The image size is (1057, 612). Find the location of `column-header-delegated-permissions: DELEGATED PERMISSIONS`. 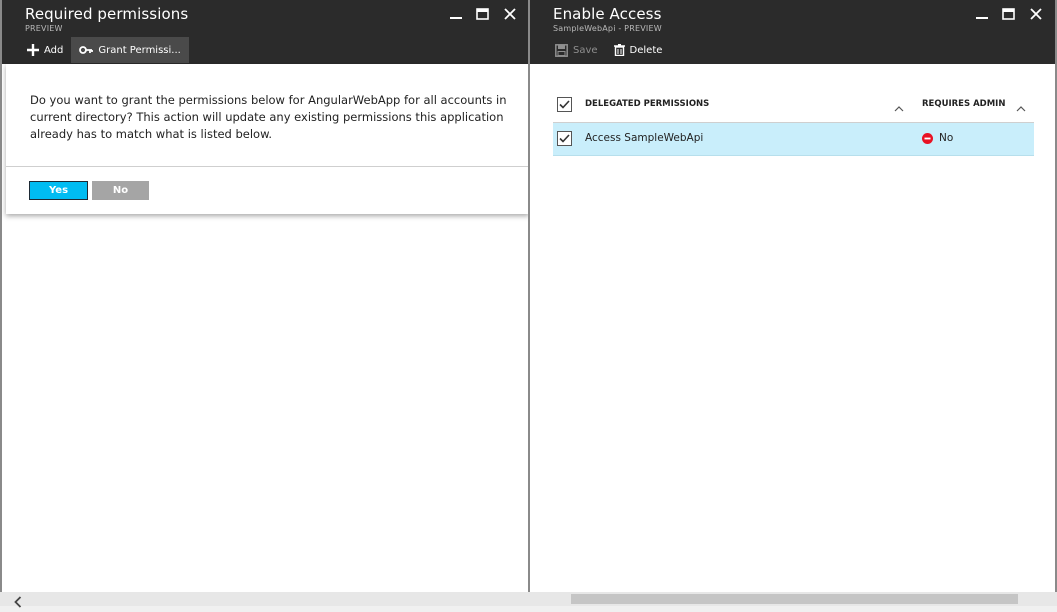

column-header-delegated-permissions: DELEGATED PERMISSIONS is located at coordinates (647, 104).